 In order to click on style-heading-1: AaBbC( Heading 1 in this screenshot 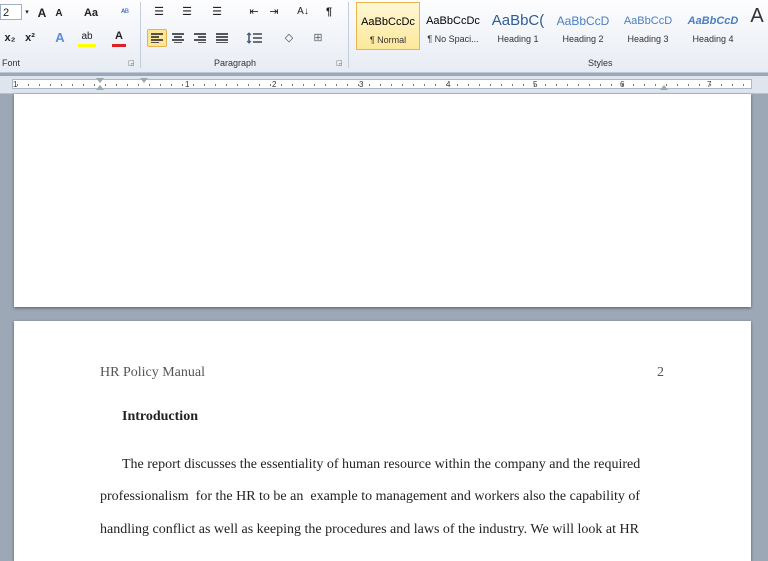, I will do `click(518, 26)`.